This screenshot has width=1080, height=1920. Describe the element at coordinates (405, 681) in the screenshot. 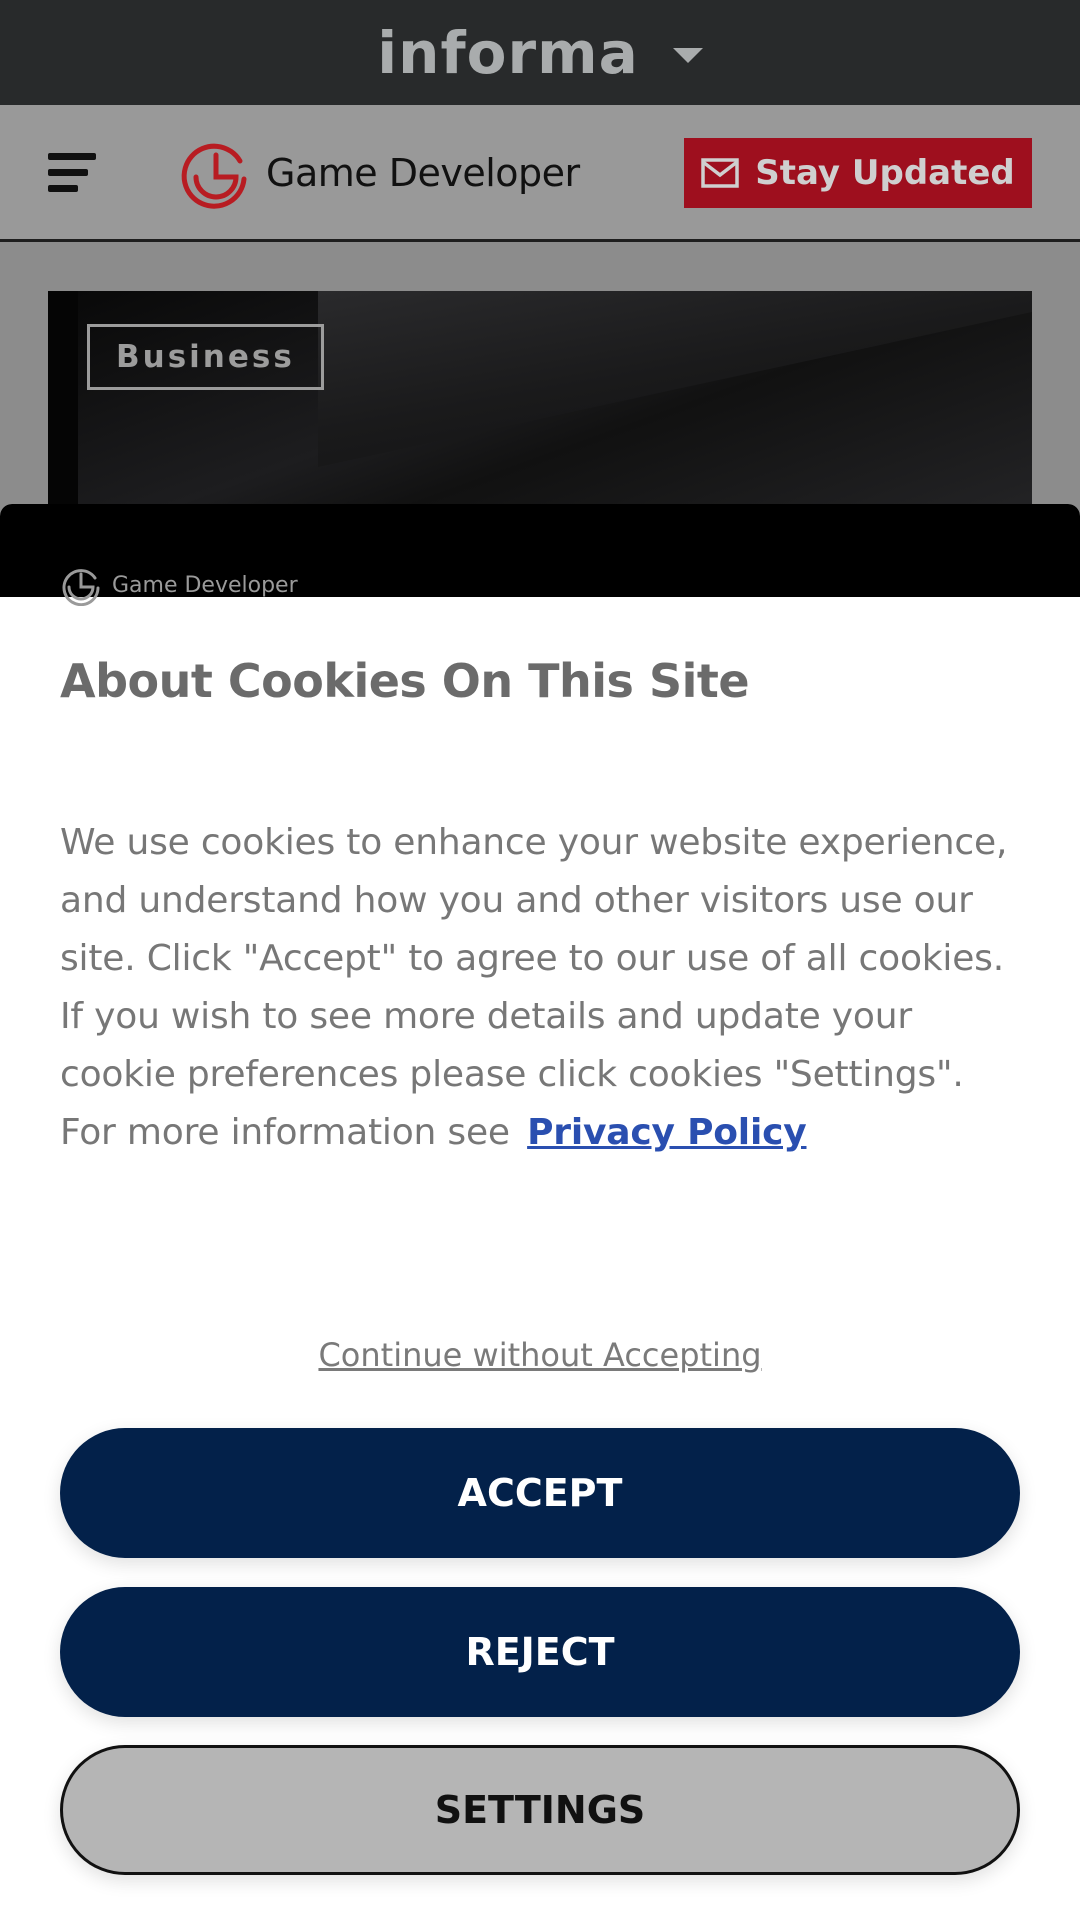

I see `dialog-title: About Cookies On This Site` at that location.